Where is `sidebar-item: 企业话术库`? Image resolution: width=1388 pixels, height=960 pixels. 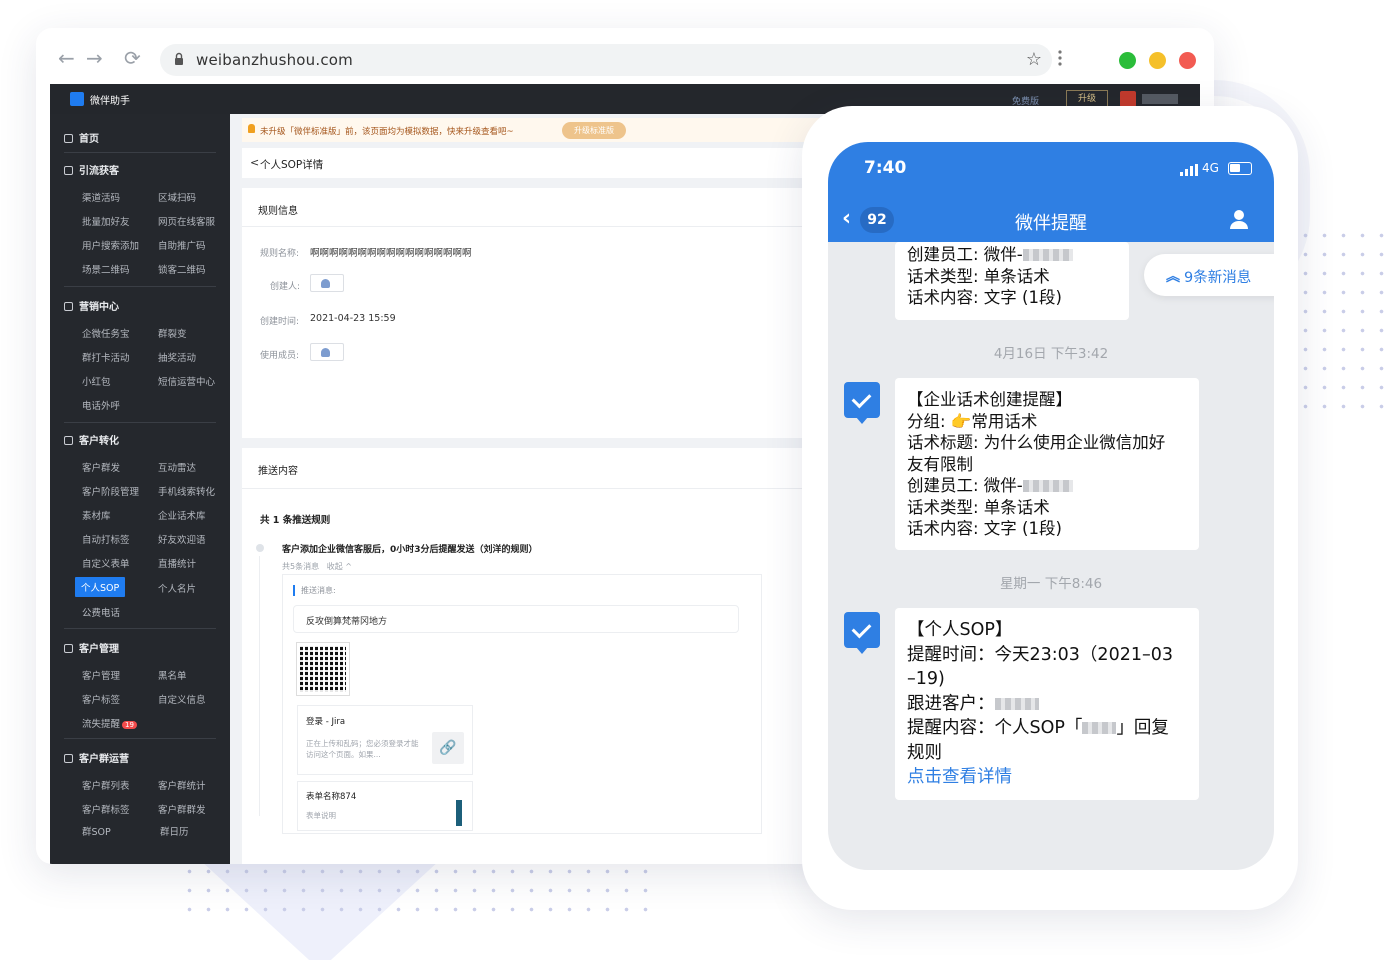 sidebar-item: 企业话术库 is located at coordinates (182, 515).